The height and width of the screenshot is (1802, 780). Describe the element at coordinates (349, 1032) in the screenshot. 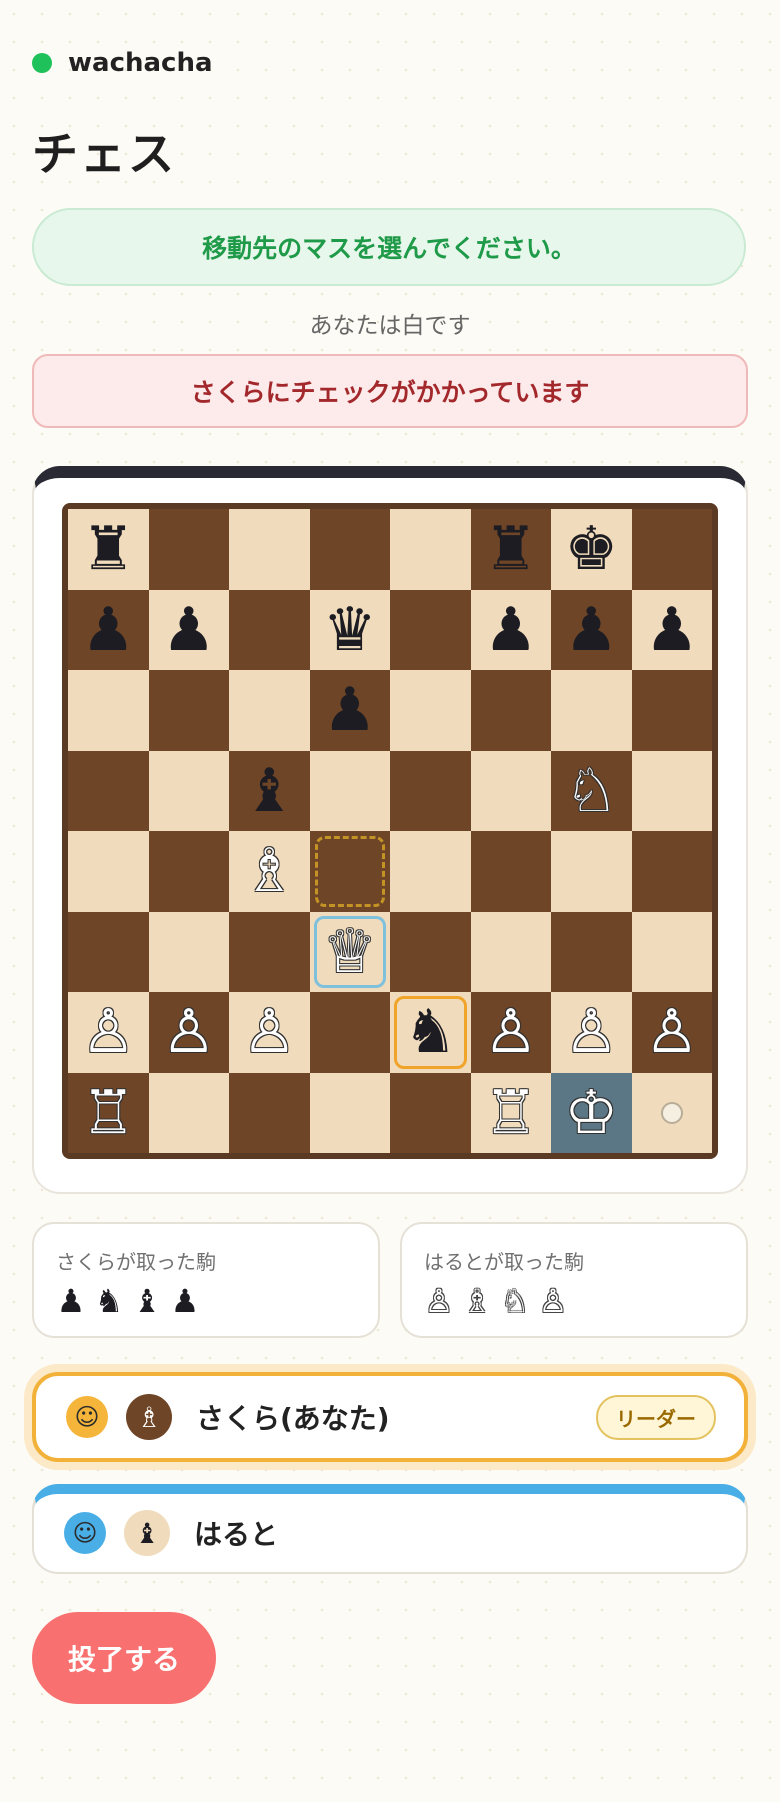

I see `square-d2` at that location.